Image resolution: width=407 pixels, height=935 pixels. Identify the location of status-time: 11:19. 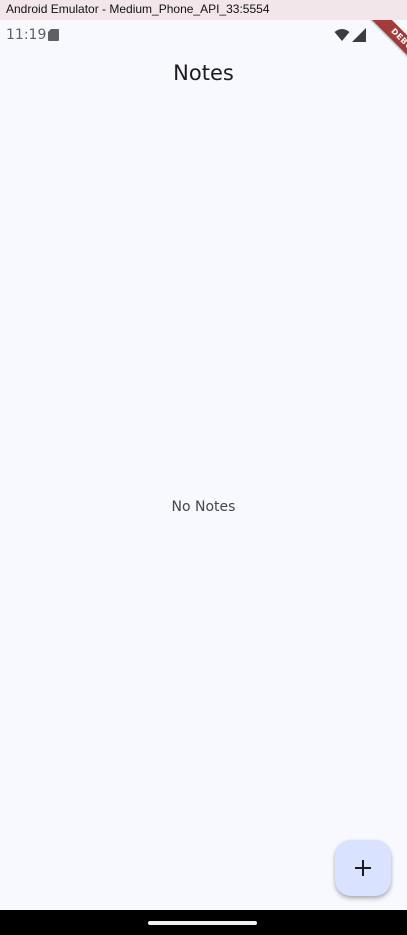
(26, 35).